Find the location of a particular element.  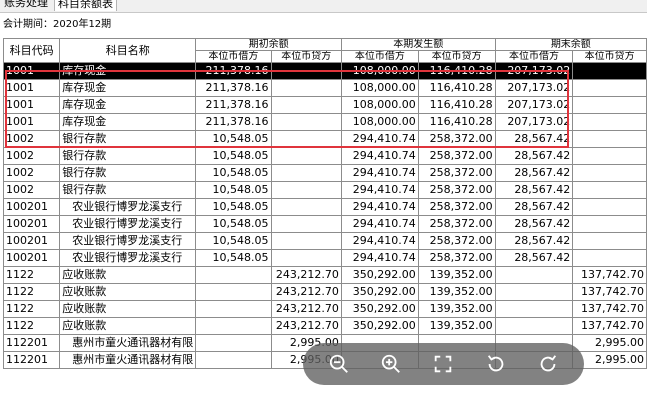

rotate-right-icon is located at coordinates (548, 363).